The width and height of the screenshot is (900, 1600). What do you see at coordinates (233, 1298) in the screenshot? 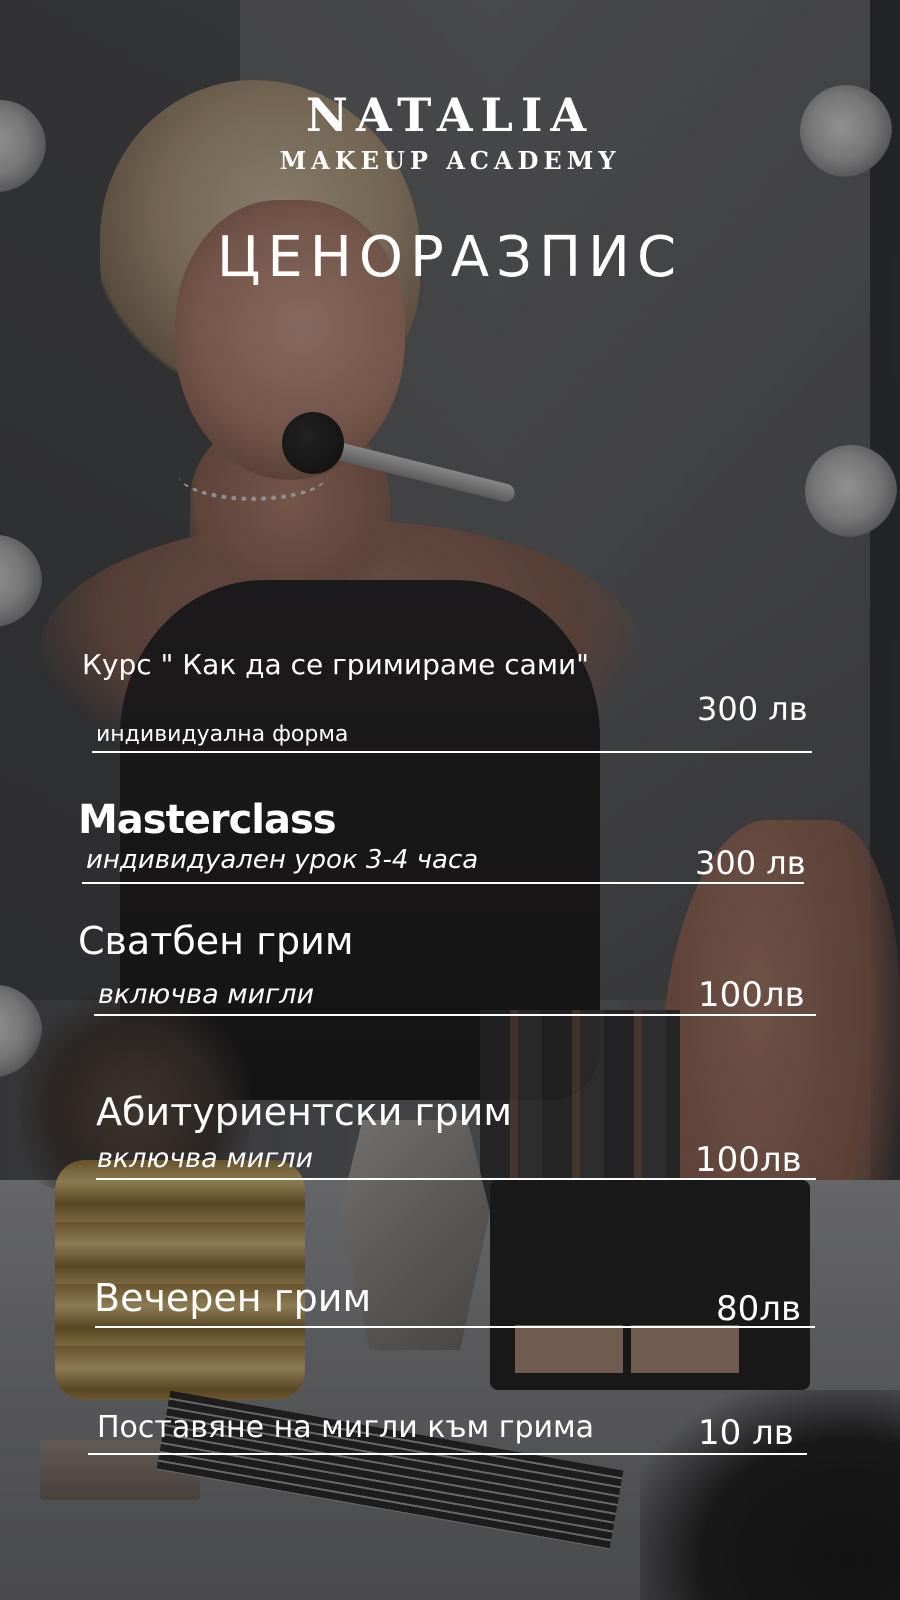
I see `item-title: Вечерен грим` at bounding box center [233, 1298].